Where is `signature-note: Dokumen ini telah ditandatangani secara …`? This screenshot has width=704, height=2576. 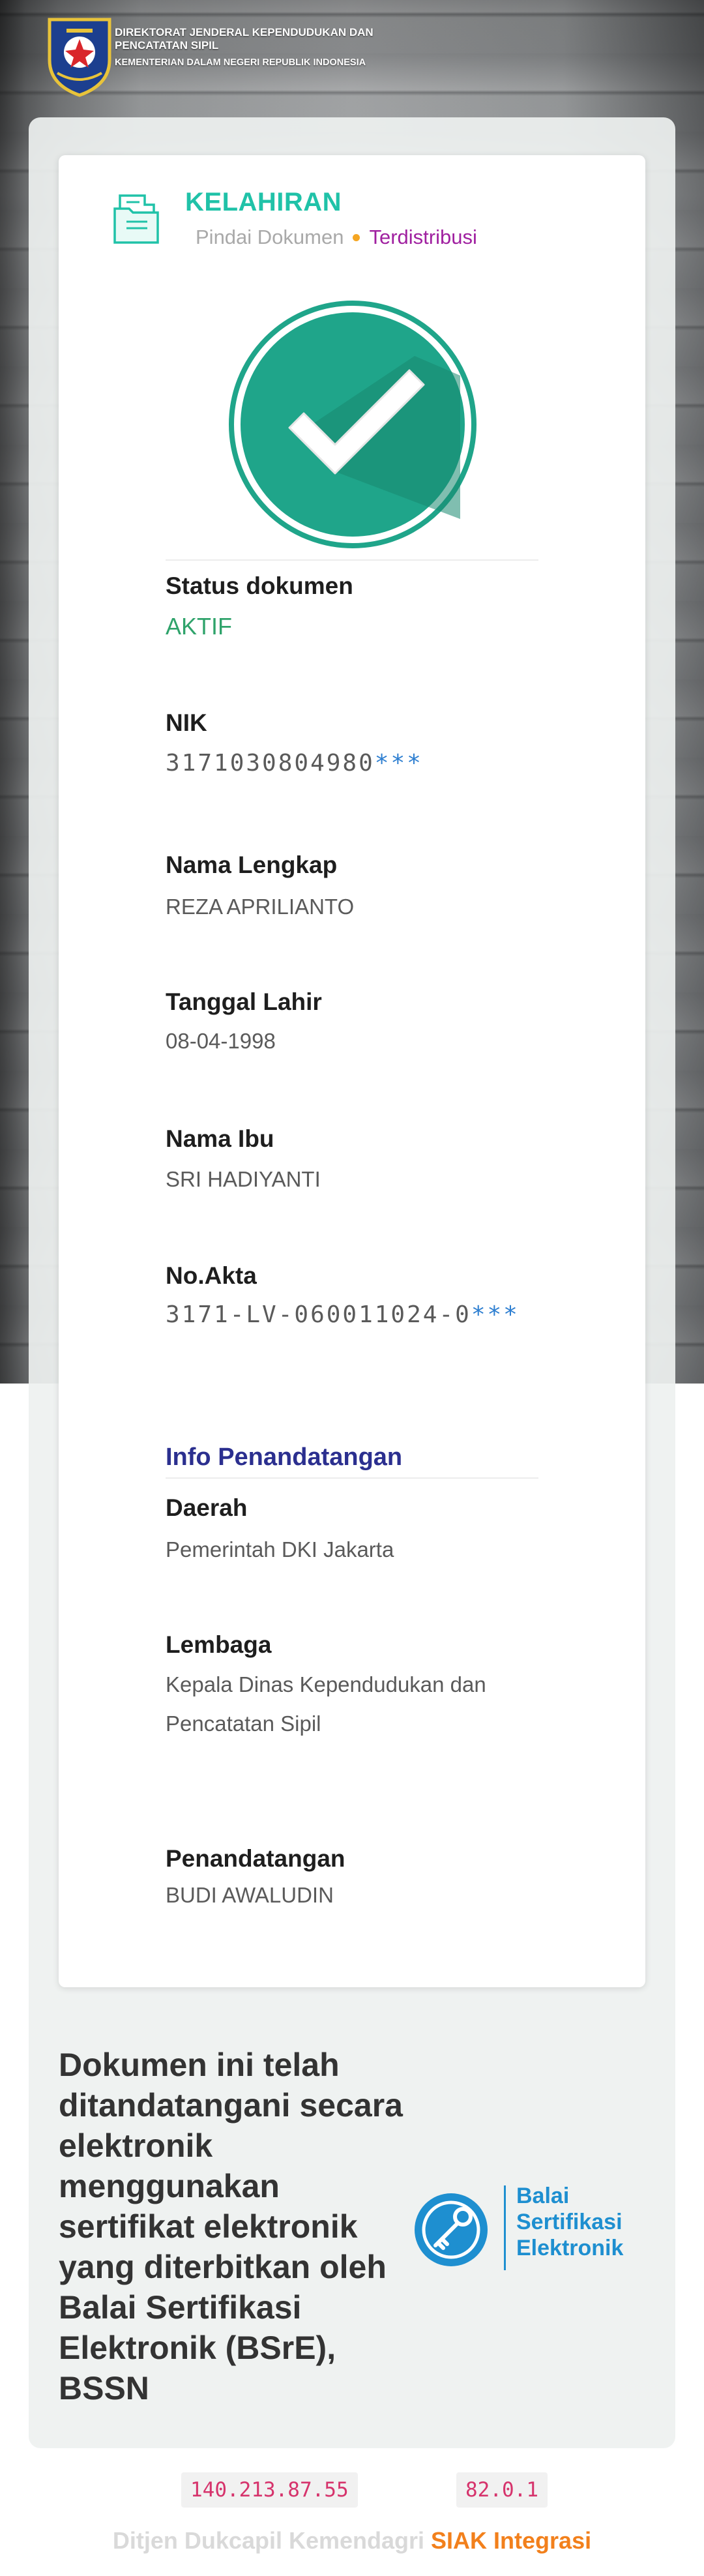 signature-note: Dokumen ini telah ditandatangani secara … is located at coordinates (231, 2226).